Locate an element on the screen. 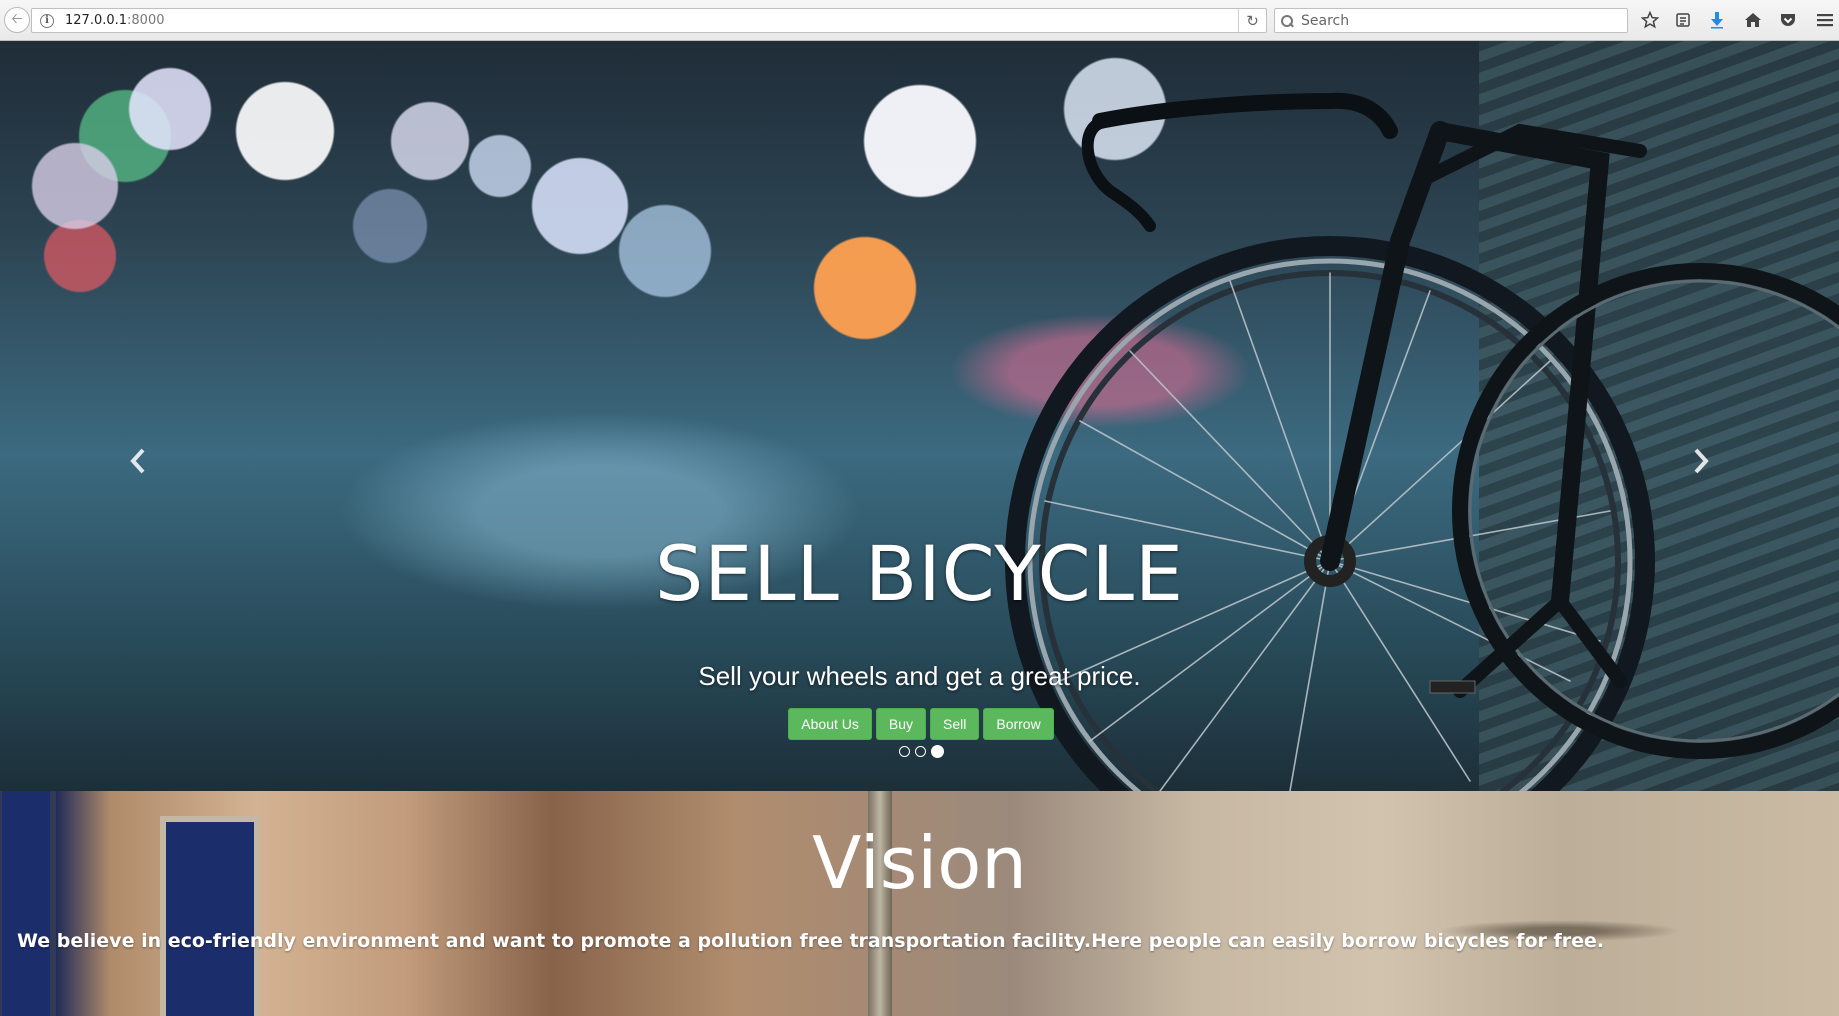  about-us-button: About Us is located at coordinates (830, 724).